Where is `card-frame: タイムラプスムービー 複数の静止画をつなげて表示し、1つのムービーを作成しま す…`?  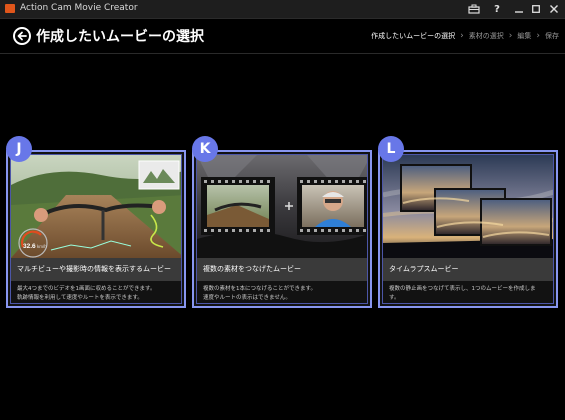
card-frame: タイムラプスムービー 複数の静止画をつなげて表示し、1つのムービーを作成しま す… is located at coordinates (468, 229).